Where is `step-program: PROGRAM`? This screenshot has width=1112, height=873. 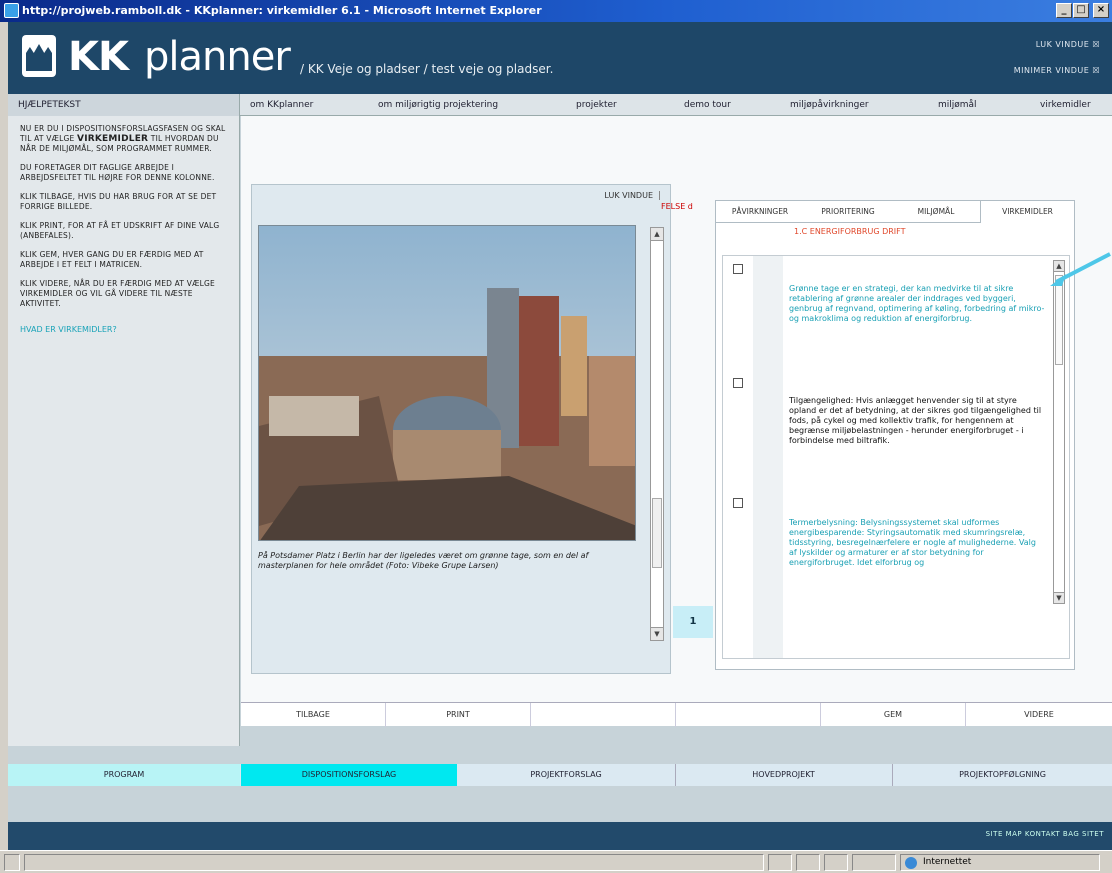
step-program: PROGRAM is located at coordinates (124, 775).